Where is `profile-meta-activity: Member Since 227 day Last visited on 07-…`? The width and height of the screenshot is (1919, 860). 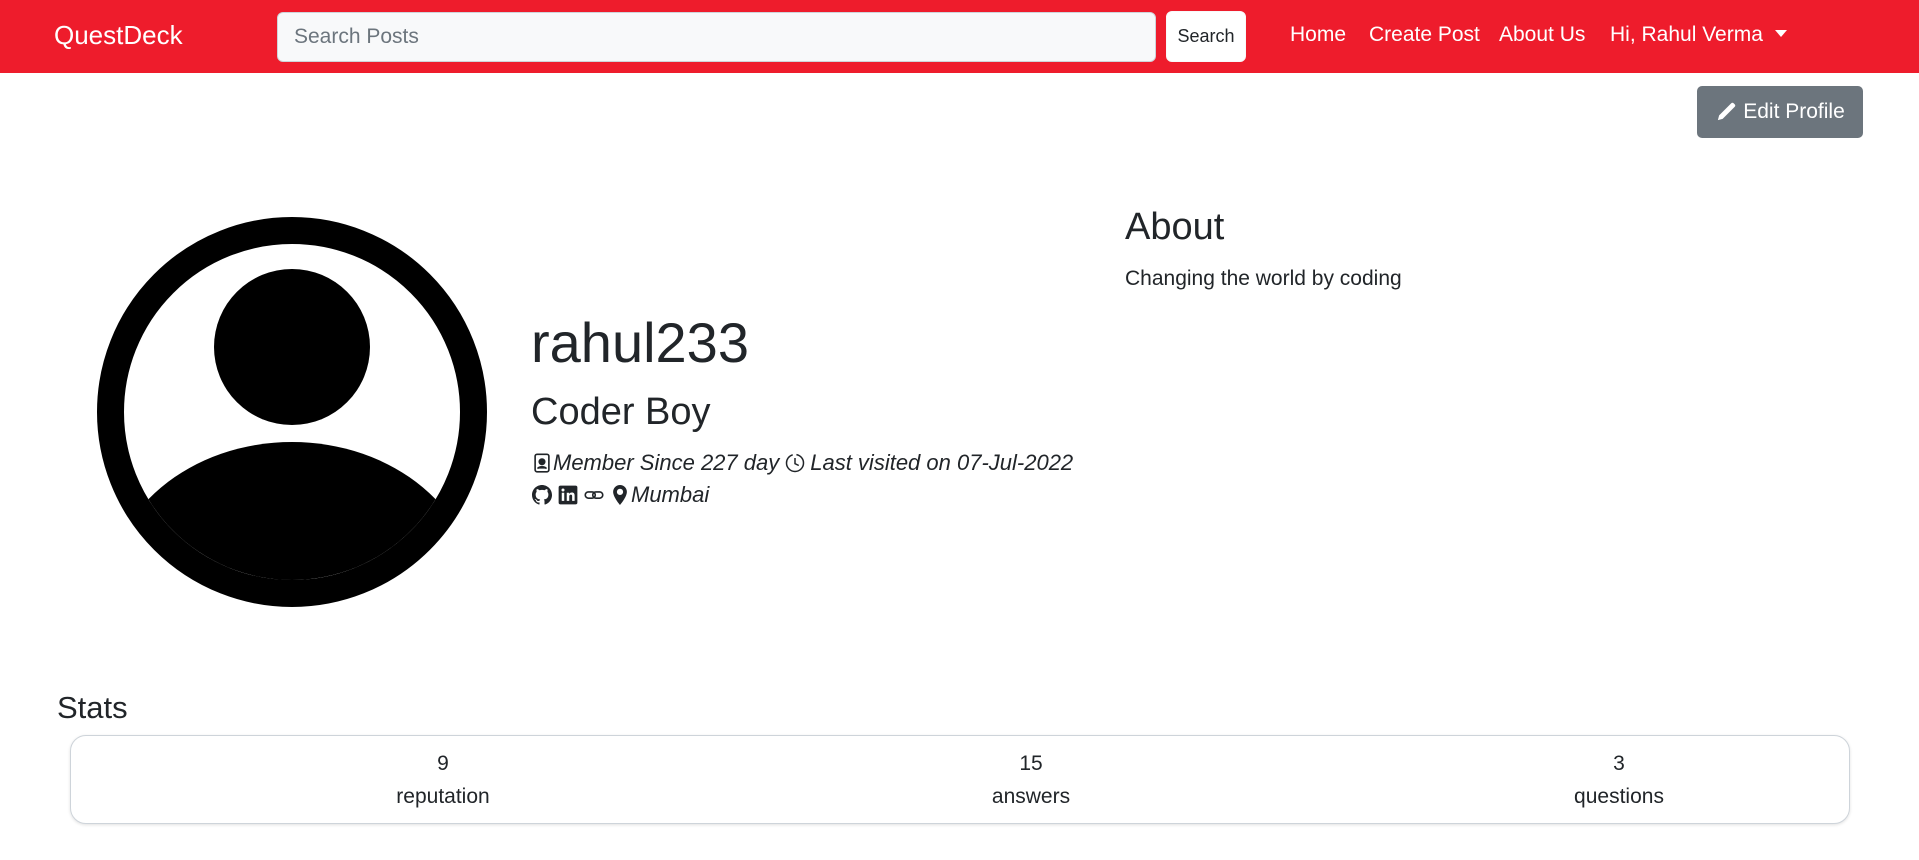
profile-meta-activity: Member Since 227 day Last visited on 07-… is located at coordinates (802, 463).